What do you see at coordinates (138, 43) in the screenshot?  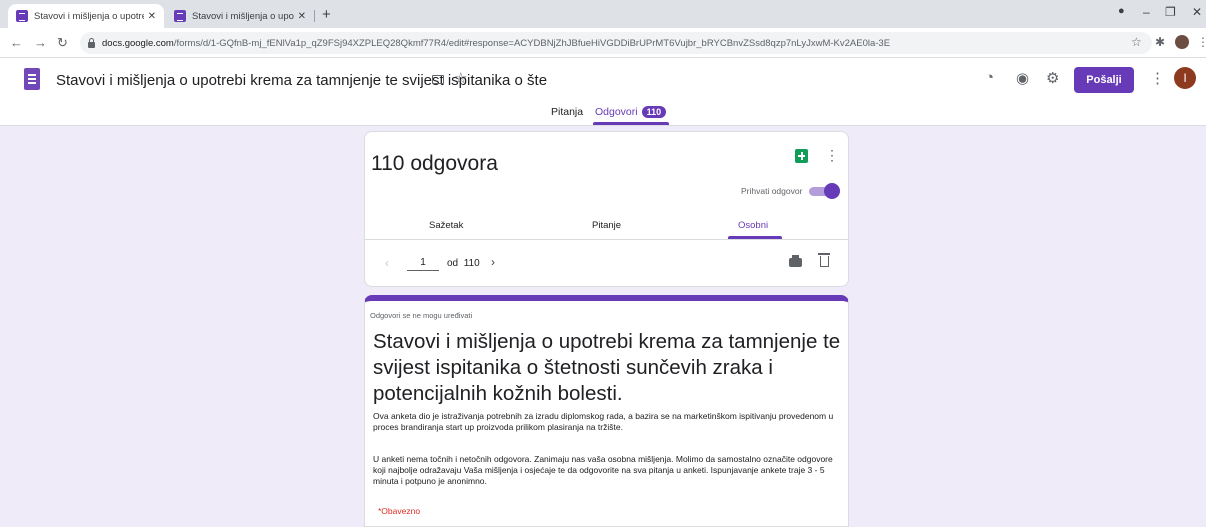 I see `url-host: docs.google.com` at bounding box center [138, 43].